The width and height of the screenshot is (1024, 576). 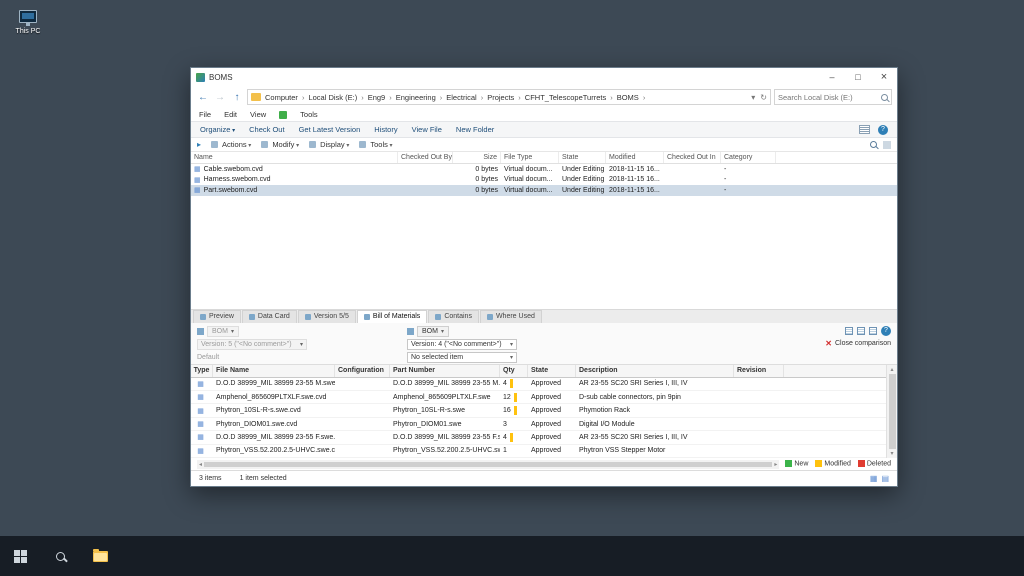 What do you see at coordinates (477, 157) in the screenshot?
I see `col-size: Size` at bounding box center [477, 157].